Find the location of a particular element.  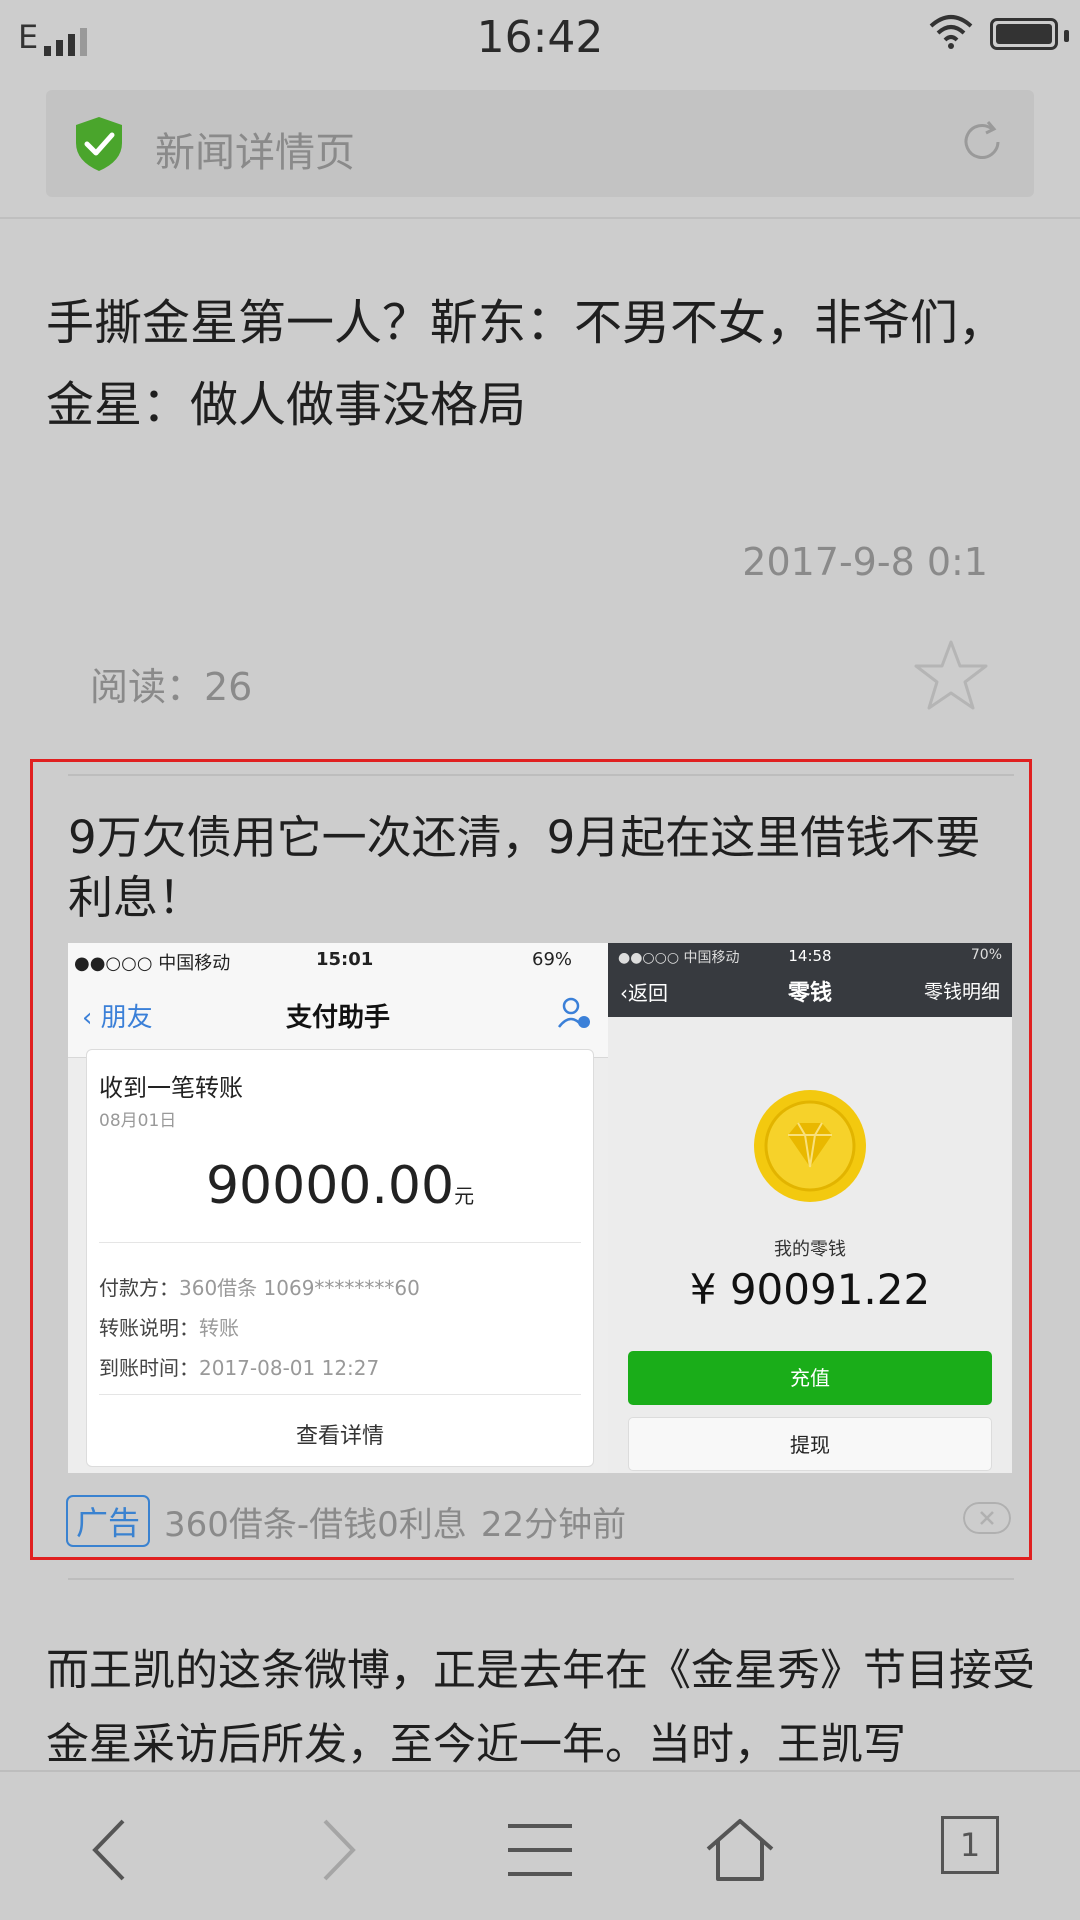

back-button is located at coordinates (110, 1850).